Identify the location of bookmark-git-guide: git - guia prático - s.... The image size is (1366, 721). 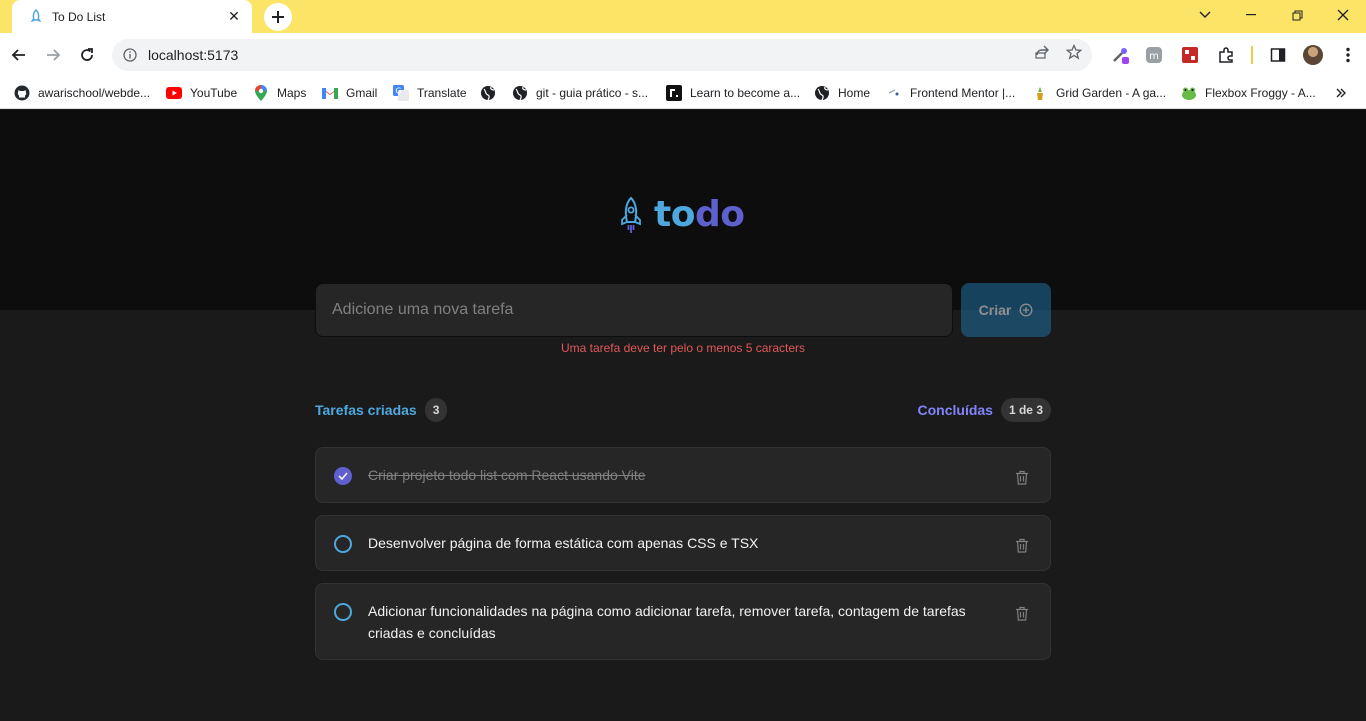
(580, 93).